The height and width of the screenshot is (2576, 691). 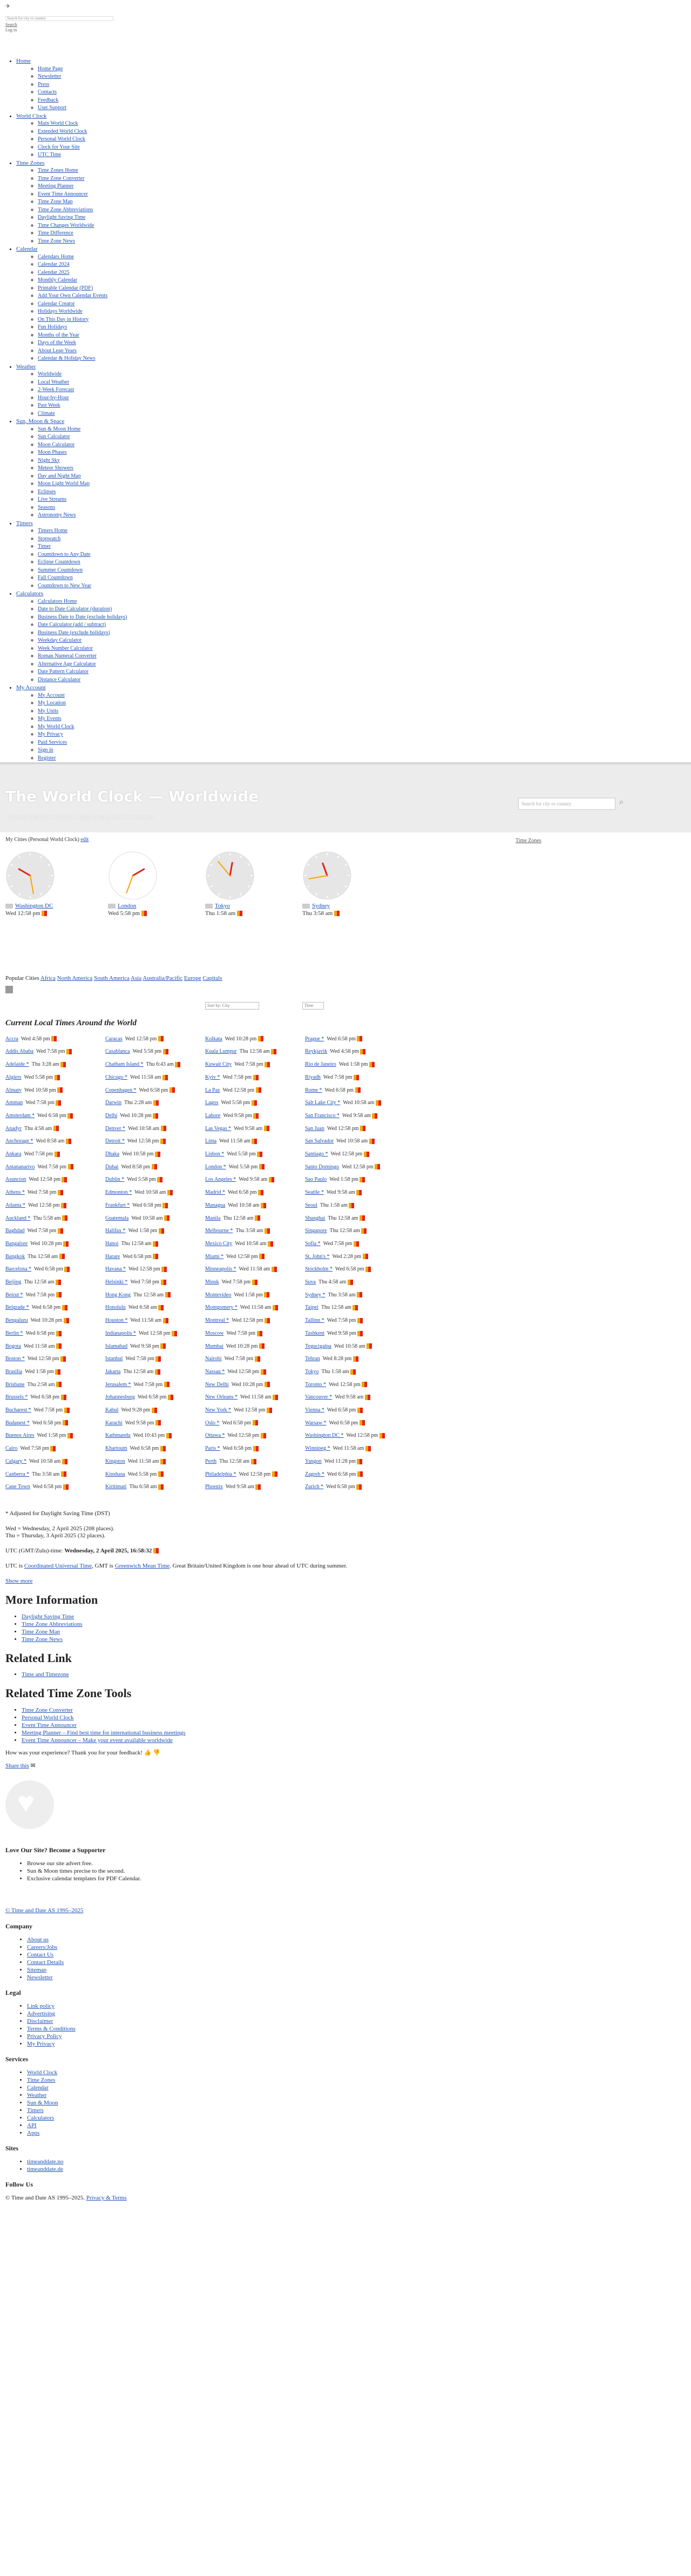 I want to click on city-link: Bengaluru, so click(x=16, y=1320).